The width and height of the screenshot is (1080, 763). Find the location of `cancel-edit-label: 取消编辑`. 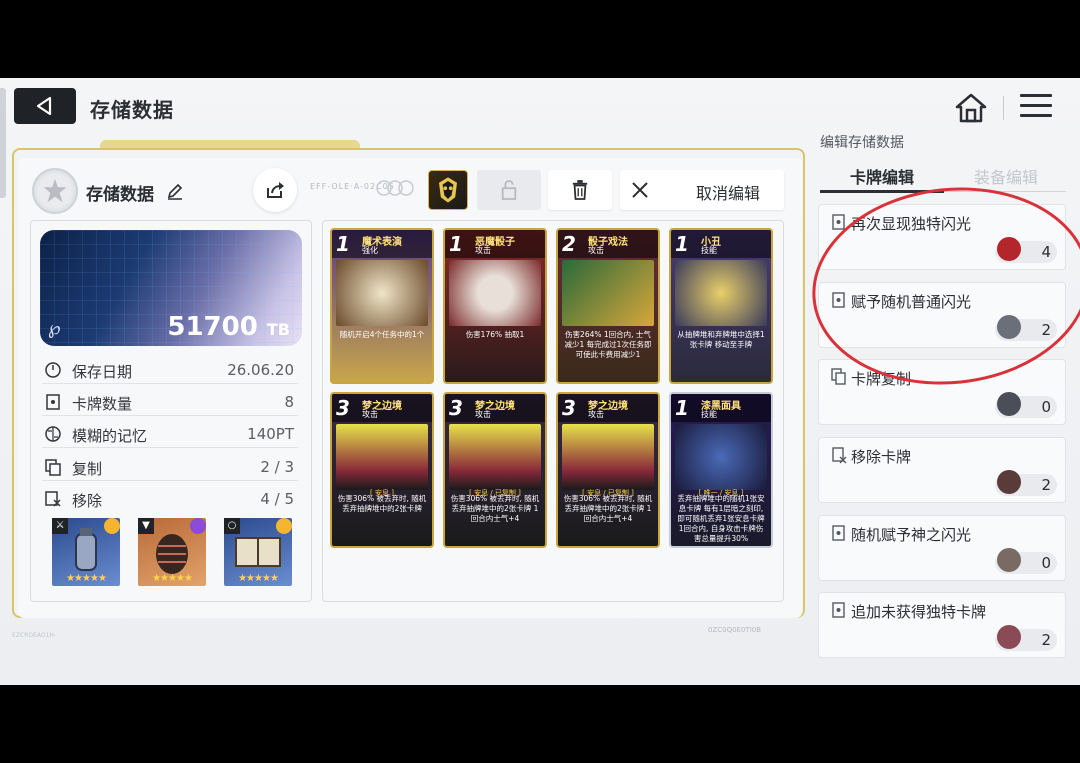

cancel-edit-label: 取消编辑 is located at coordinates (728, 193).